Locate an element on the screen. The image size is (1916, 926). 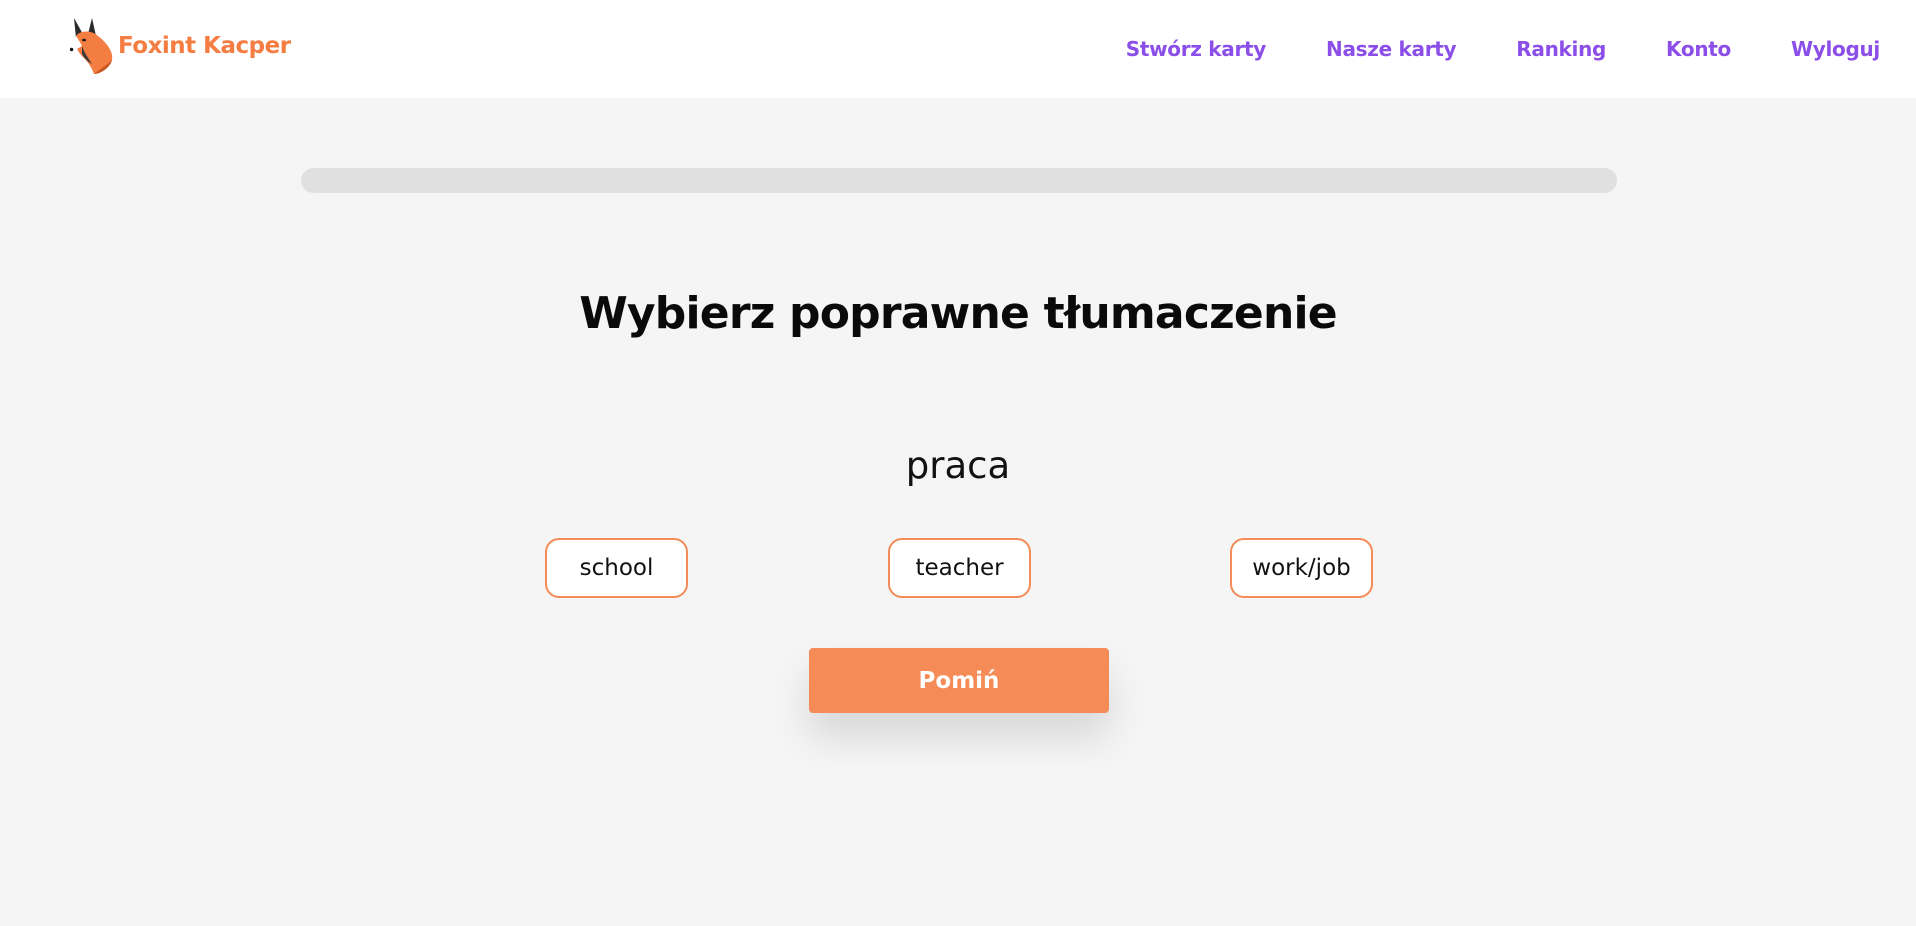
brand-logo: Foxint Kacper is located at coordinates (180, 46).